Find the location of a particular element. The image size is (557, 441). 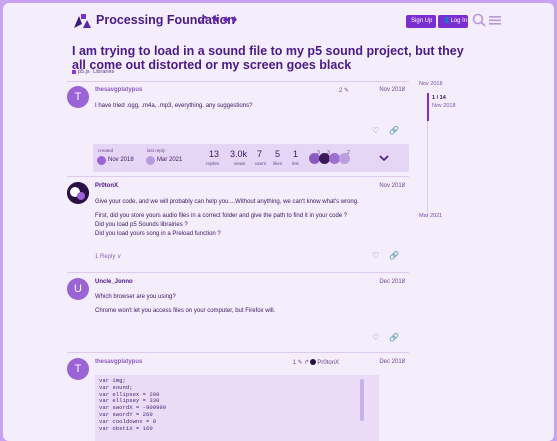

proton-avatar-icon is located at coordinates (78, 193).